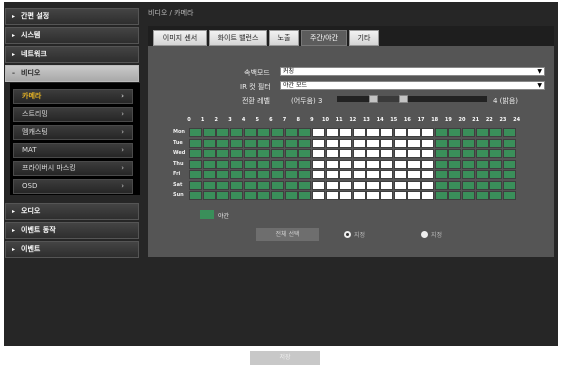 The height and width of the screenshot is (366, 562). I want to click on tab-white-balance: 화이트 밸런스, so click(238, 38).